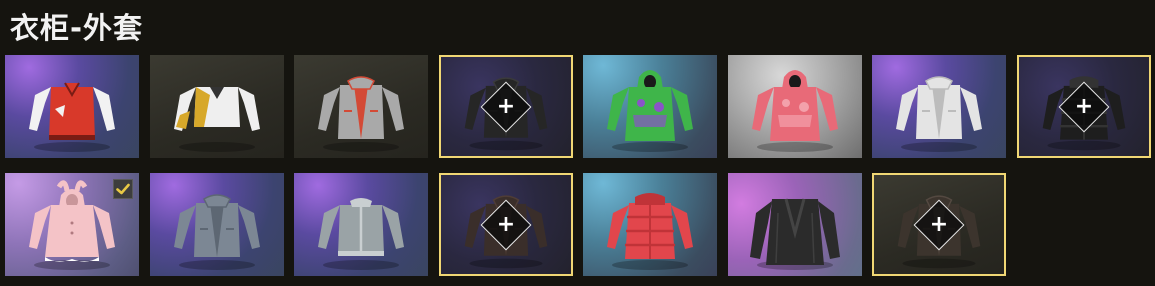 The width and height of the screenshot is (1155, 286). I want to click on outfit-tile-black-fur-coat, so click(795, 224).